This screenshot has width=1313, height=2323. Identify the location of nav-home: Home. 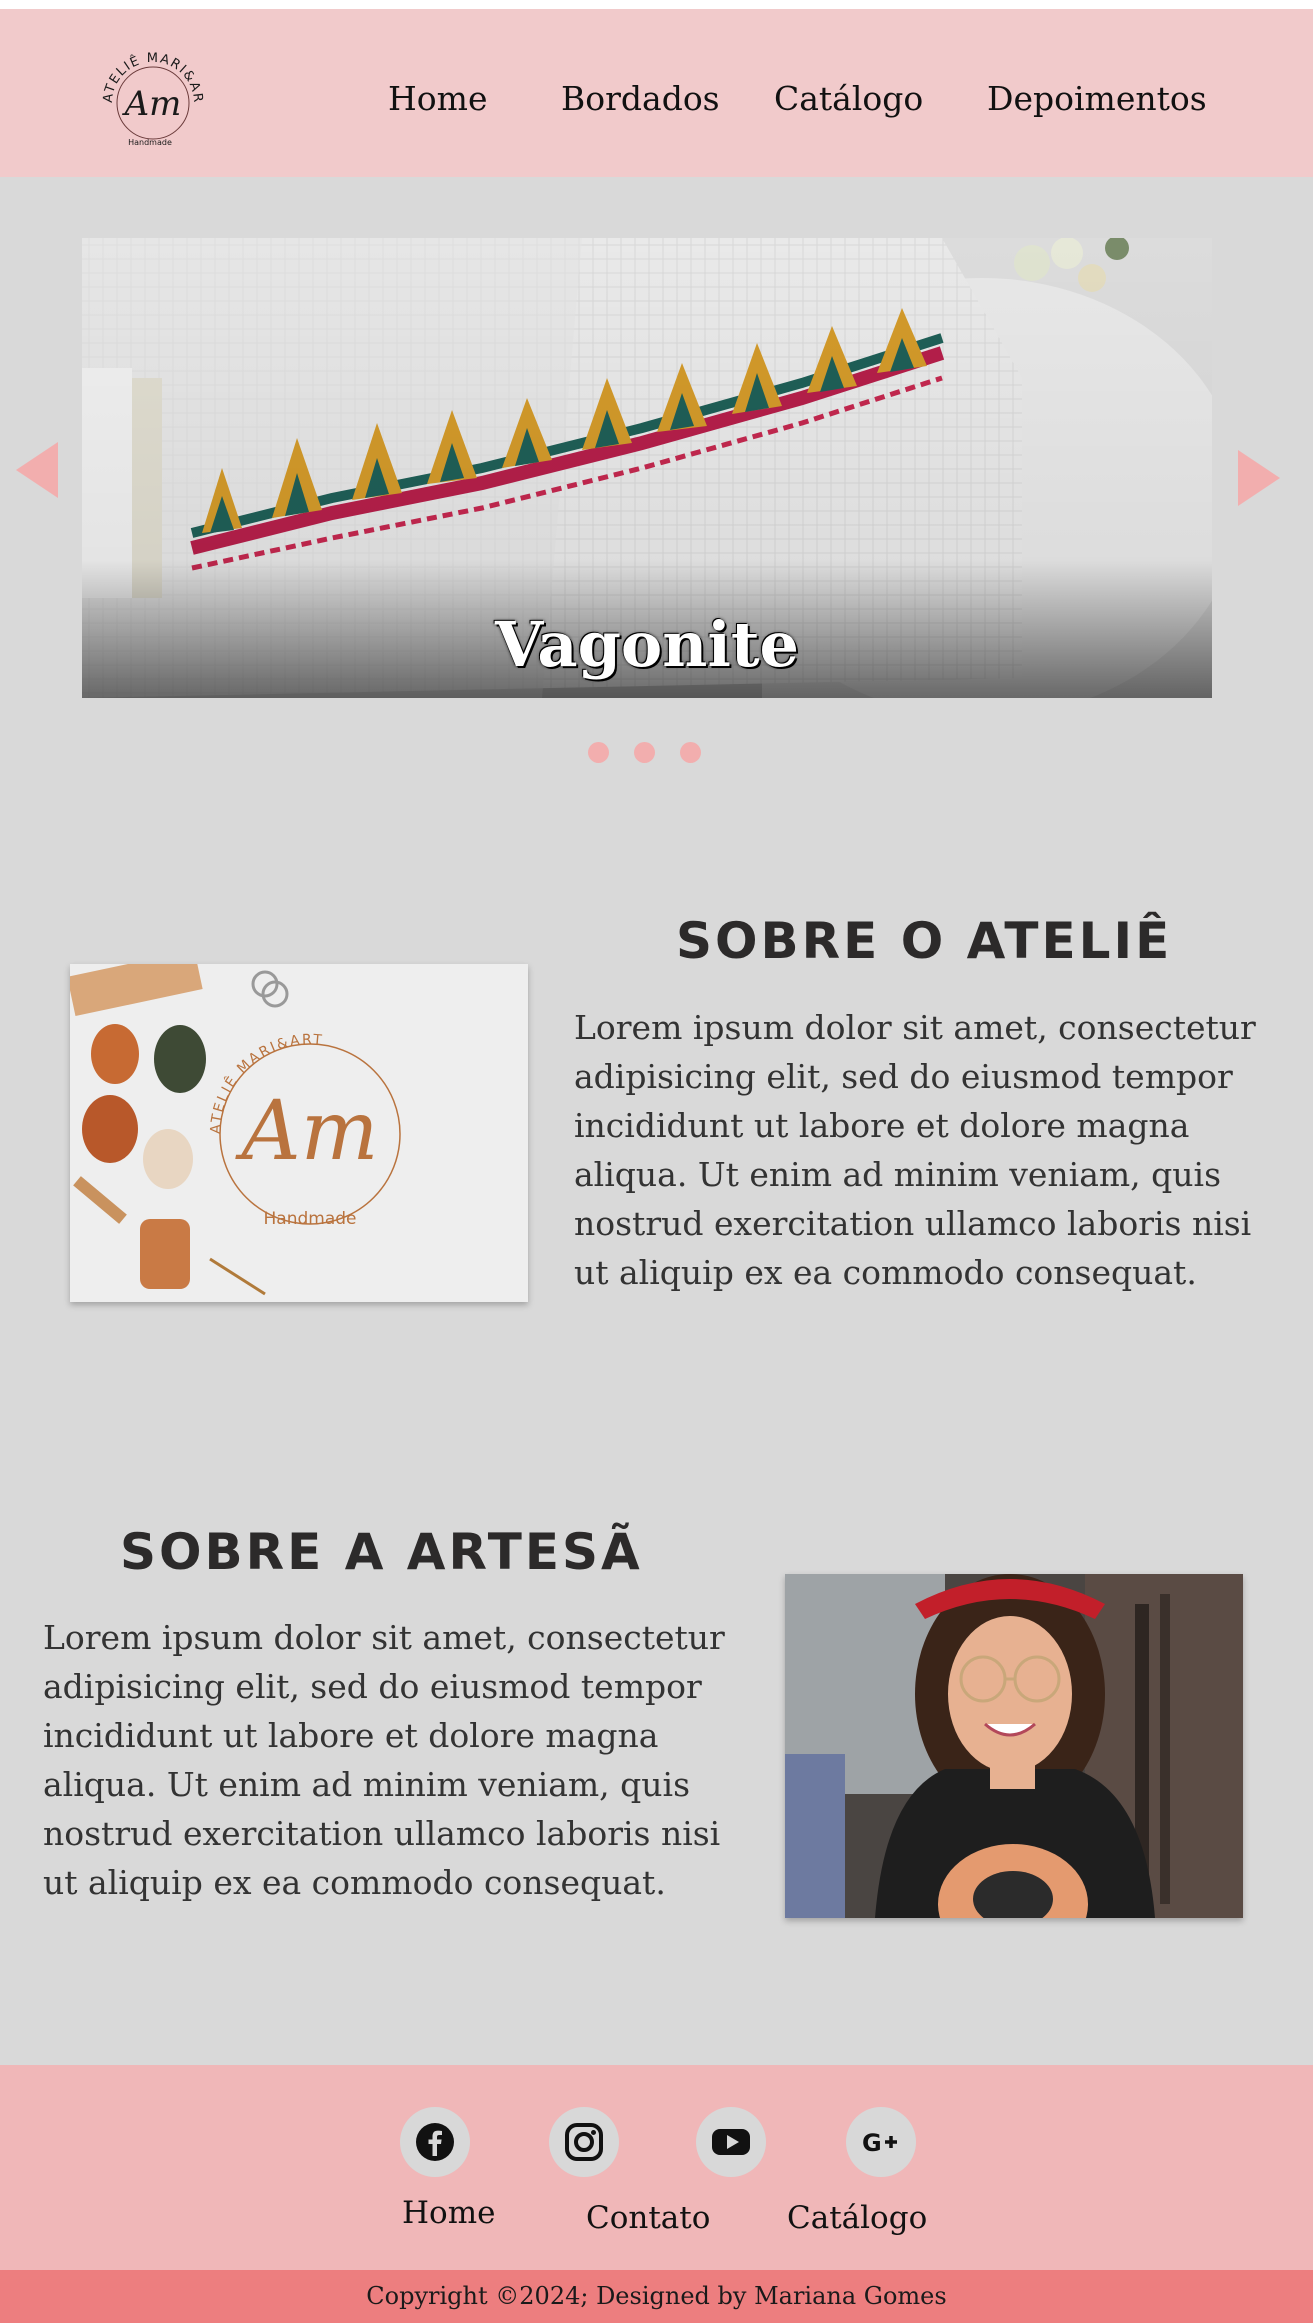
(437, 98).